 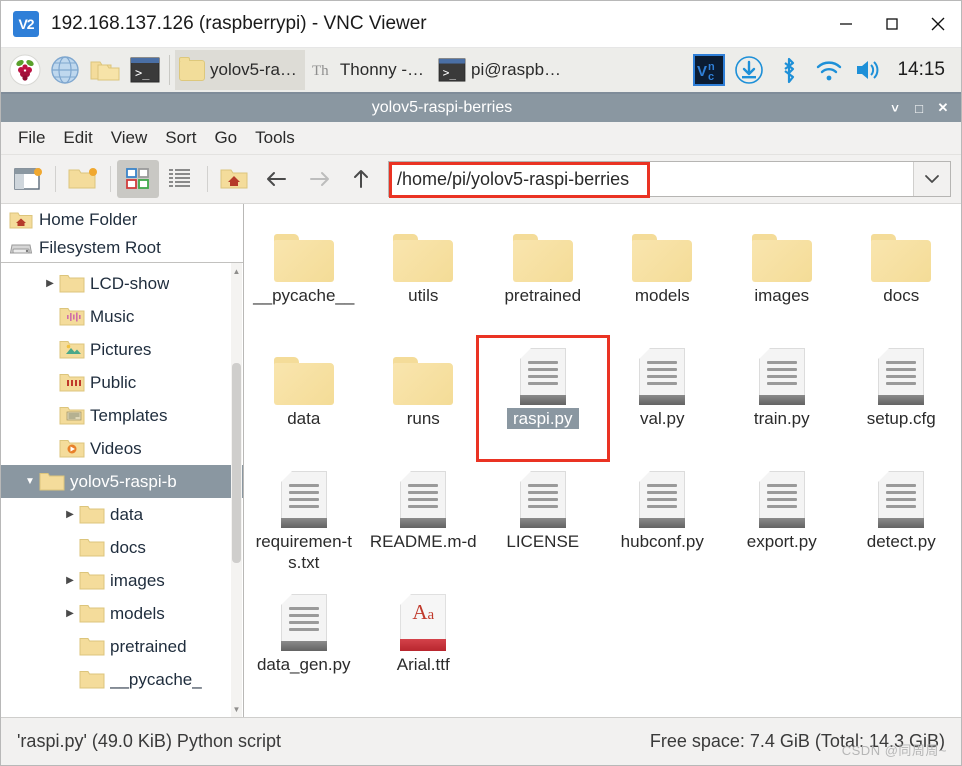 I want to click on file-item: hubconf.py, so click(x=663, y=523).